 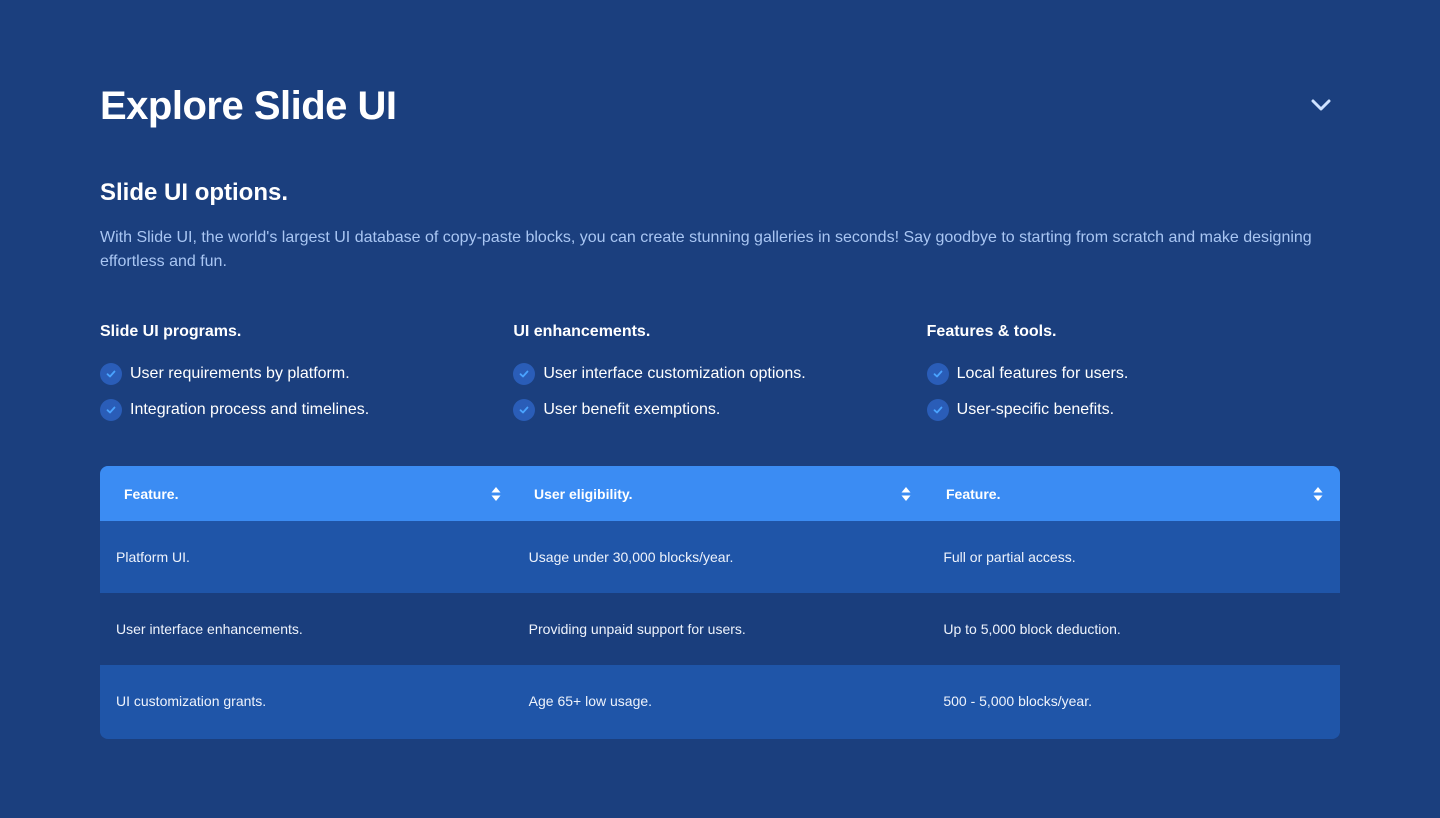 What do you see at coordinates (583, 493) in the screenshot?
I see `column-header-label: User eligibility.` at bounding box center [583, 493].